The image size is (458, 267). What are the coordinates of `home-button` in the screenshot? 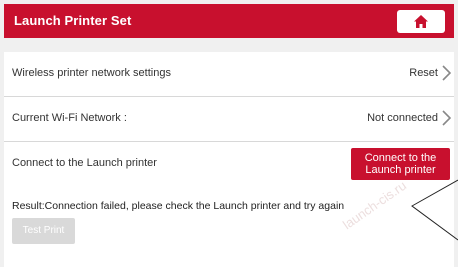 It's located at (421, 21).